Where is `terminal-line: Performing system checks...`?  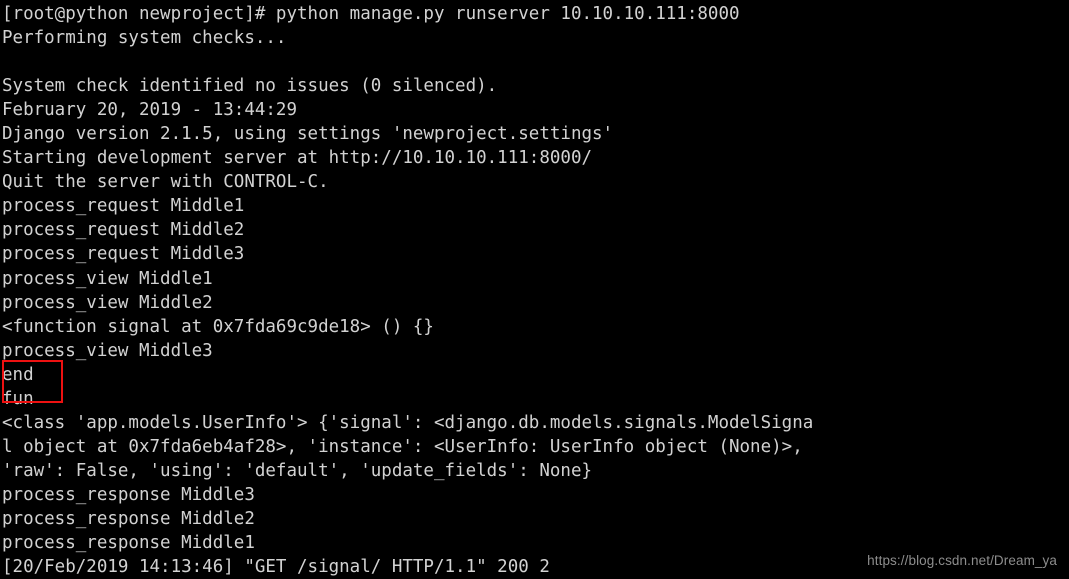
terminal-line: Performing system checks... is located at coordinates (144, 38).